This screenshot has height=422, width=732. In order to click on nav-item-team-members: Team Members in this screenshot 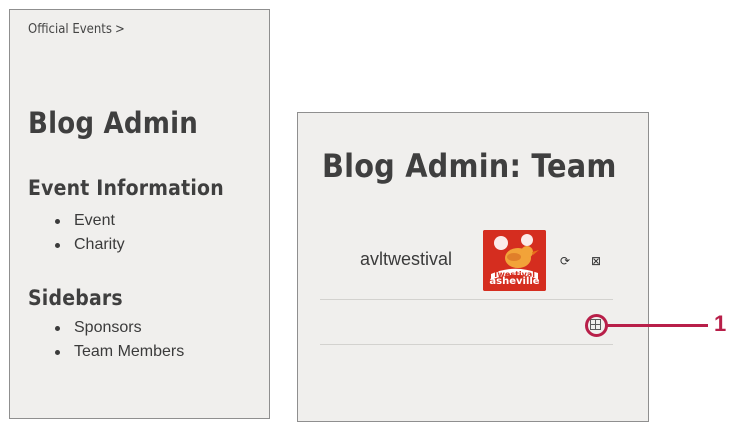, I will do `click(119, 352)`.